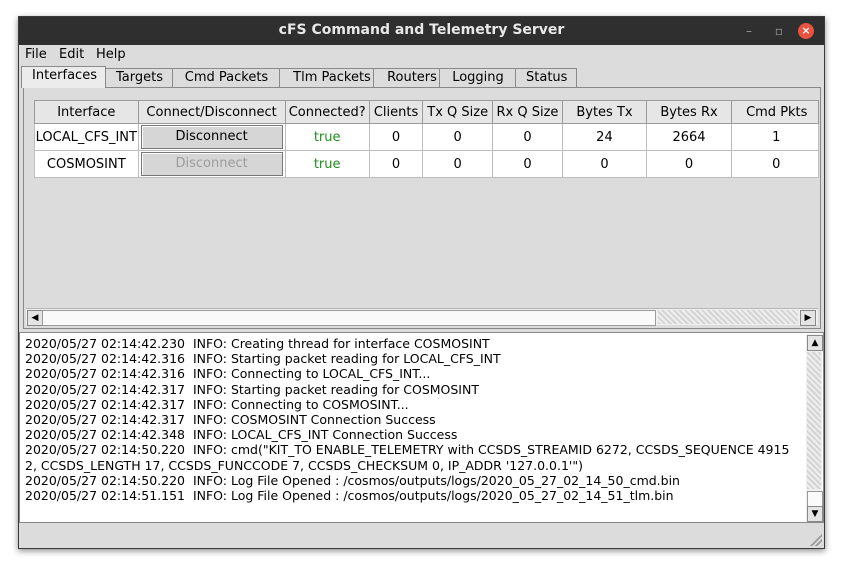 Image resolution: width=846 pixels, height=570 pixels. Describe the element at coordinates (806, 31) in the screenshot. I see `close-icon: ×` at that location.